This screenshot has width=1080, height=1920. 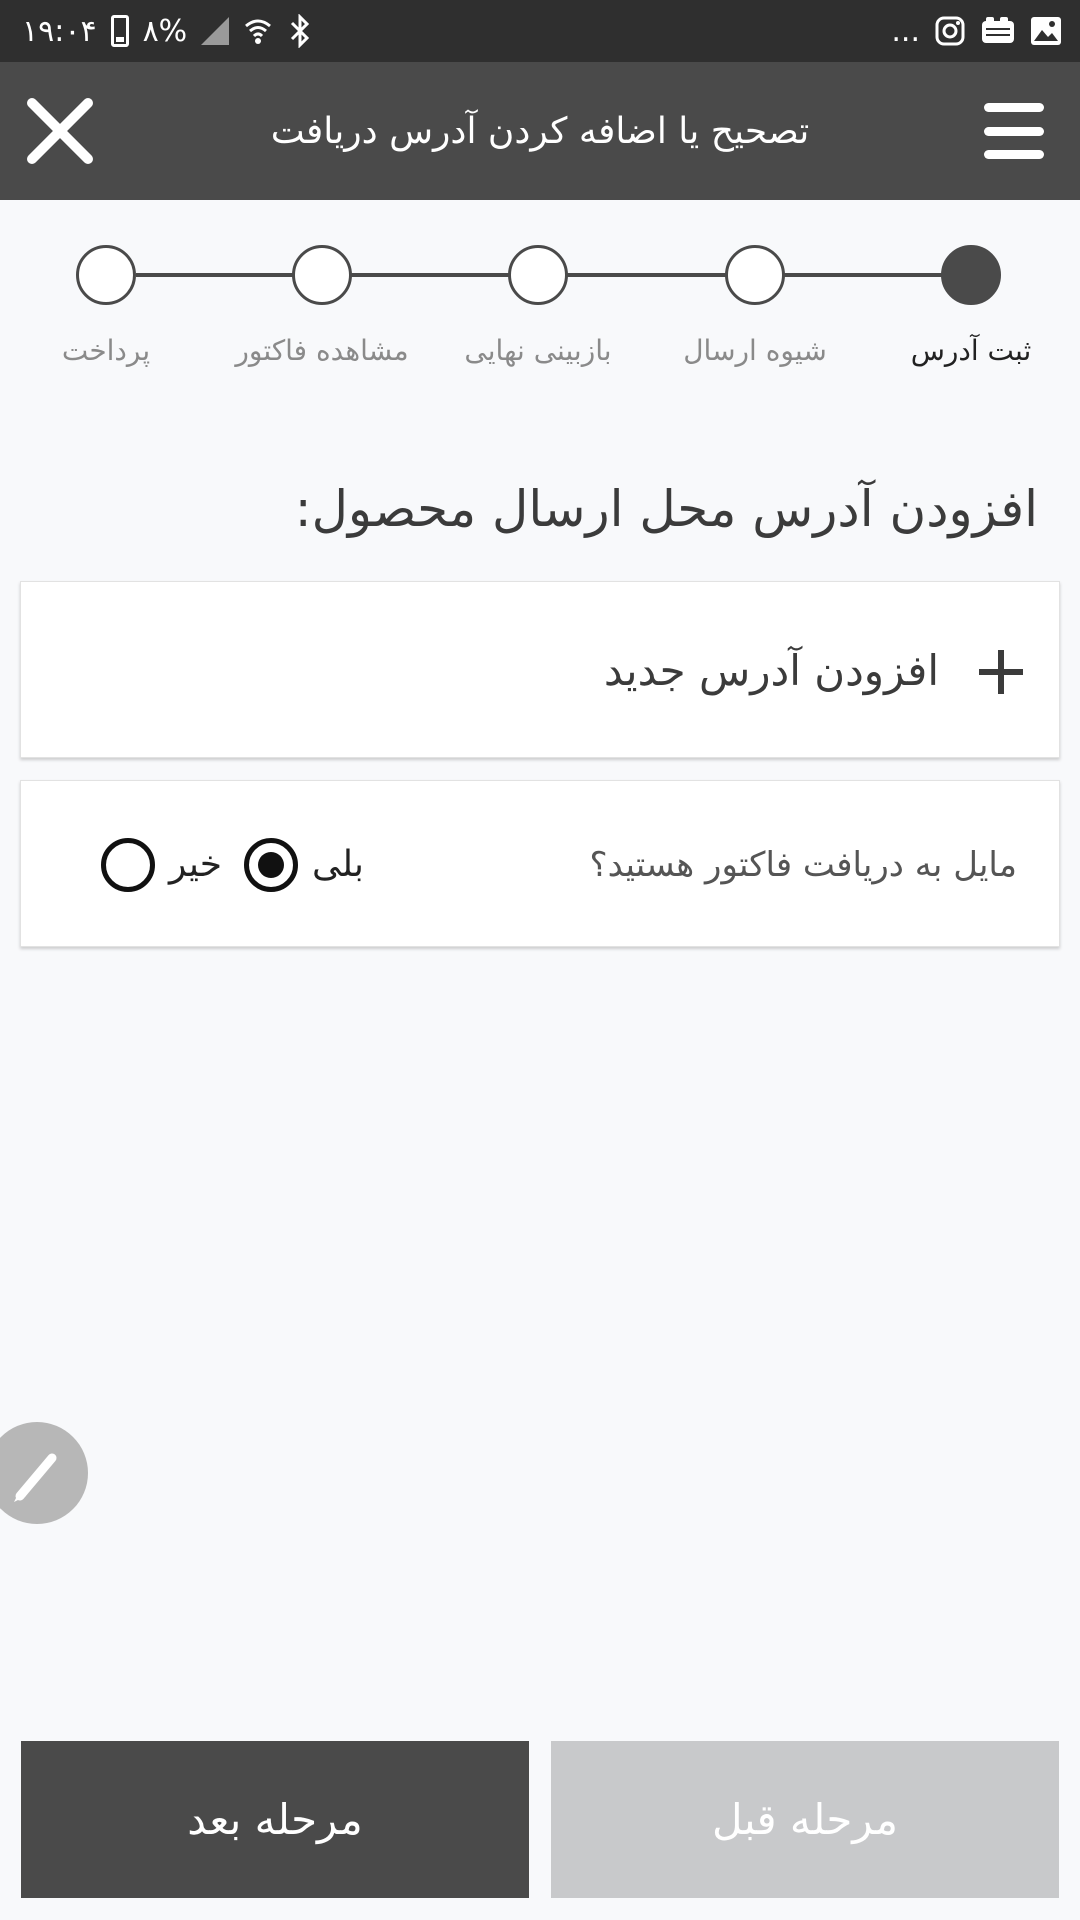 I want to click on add-address-button: افزودن آدرس جدید, so click(x=540, y=669).